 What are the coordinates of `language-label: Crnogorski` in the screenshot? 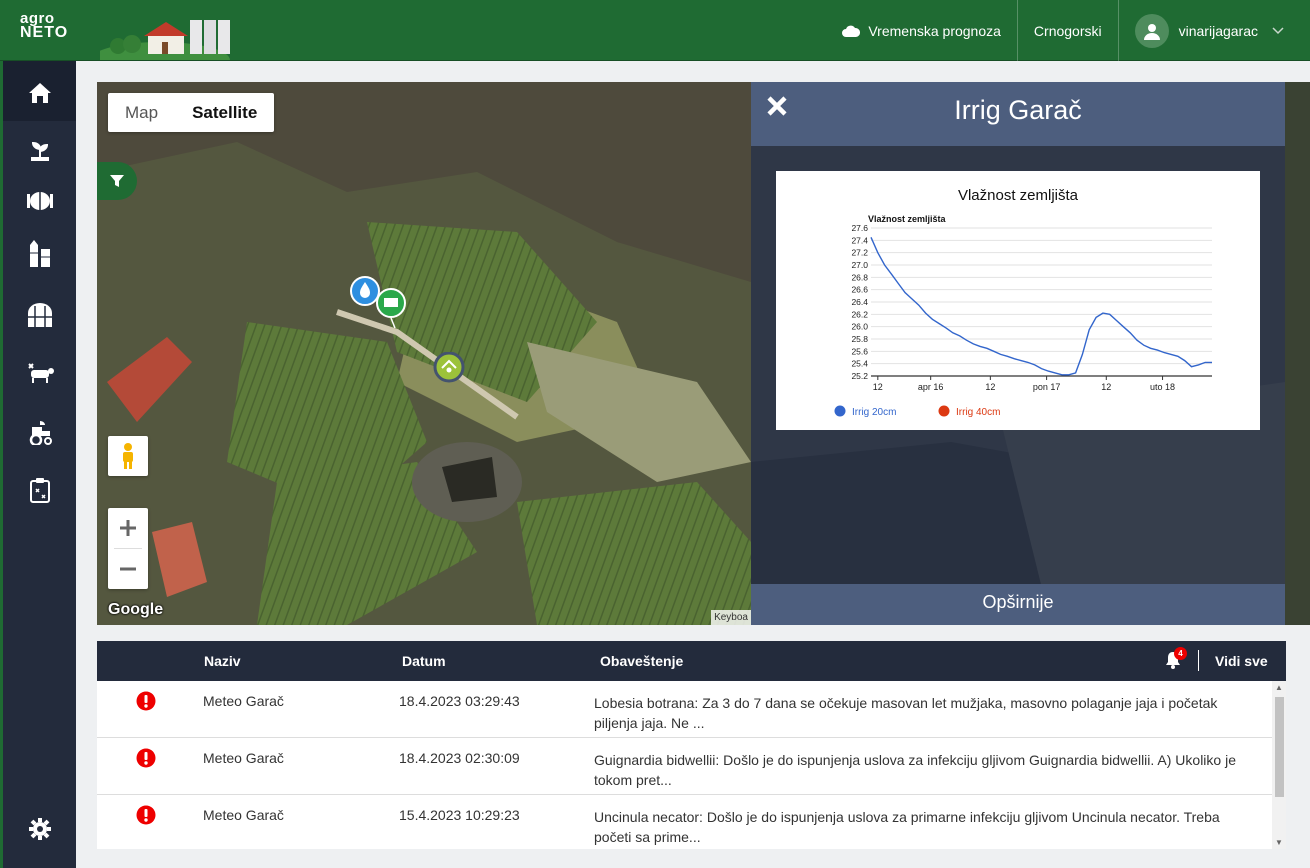 It's located at (1067, 30).